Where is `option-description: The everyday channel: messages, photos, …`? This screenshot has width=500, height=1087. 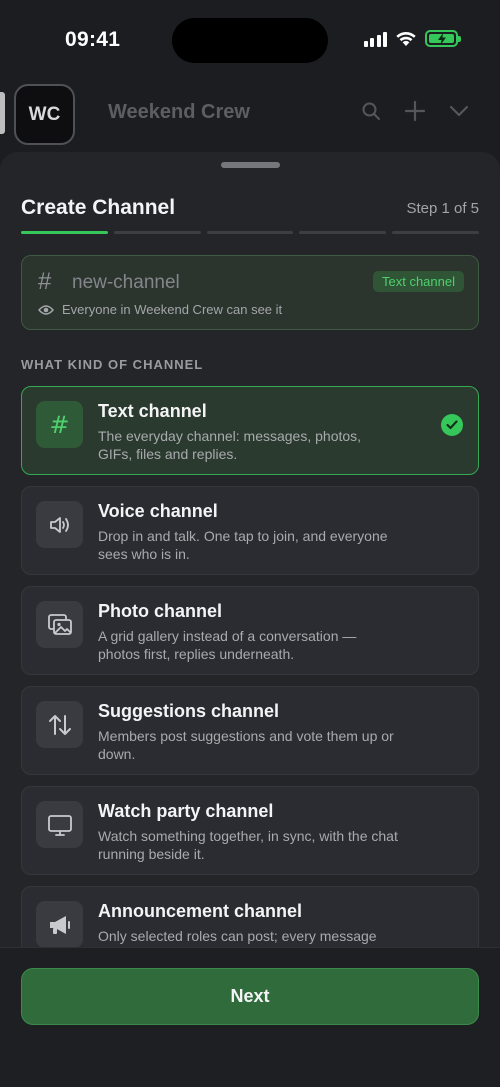
option-description: The everyday channel: messages, photos, … is located at coordinates (230, 445).